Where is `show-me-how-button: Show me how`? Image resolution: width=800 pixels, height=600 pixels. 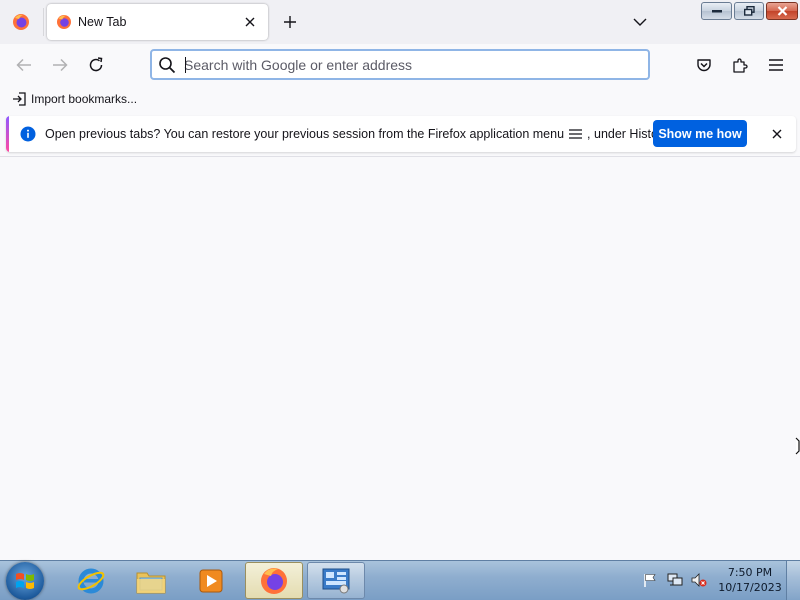 show-me-how-button: Show me how is located at coordinates (700, 133).